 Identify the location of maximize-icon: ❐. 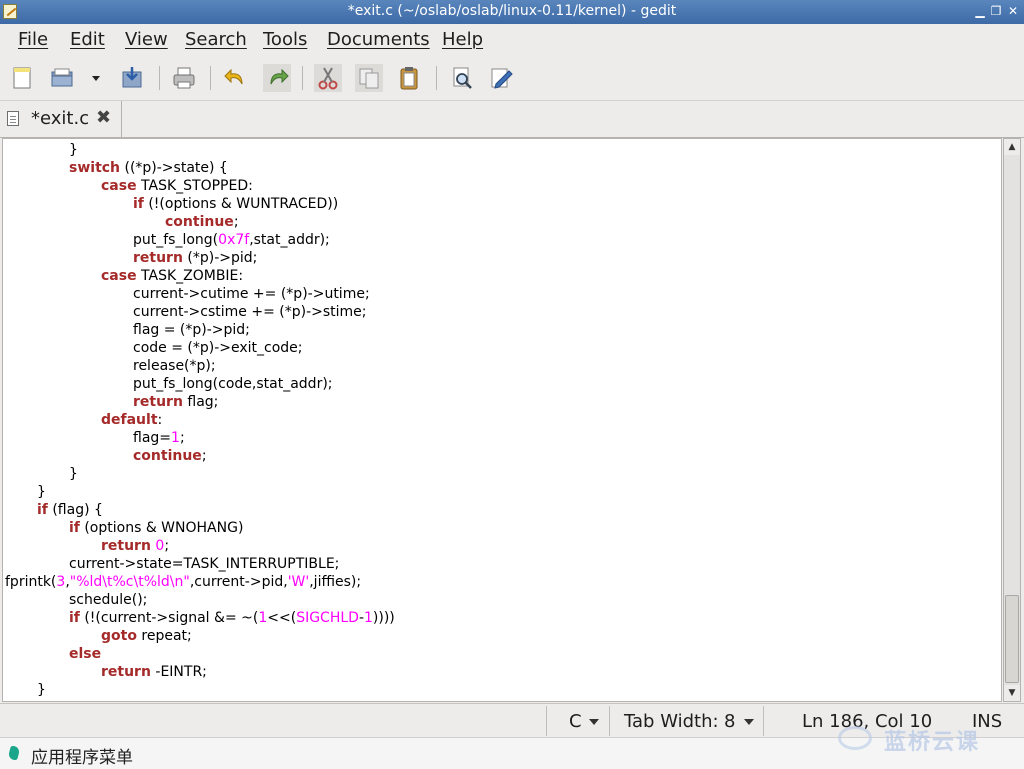
(996, 11).